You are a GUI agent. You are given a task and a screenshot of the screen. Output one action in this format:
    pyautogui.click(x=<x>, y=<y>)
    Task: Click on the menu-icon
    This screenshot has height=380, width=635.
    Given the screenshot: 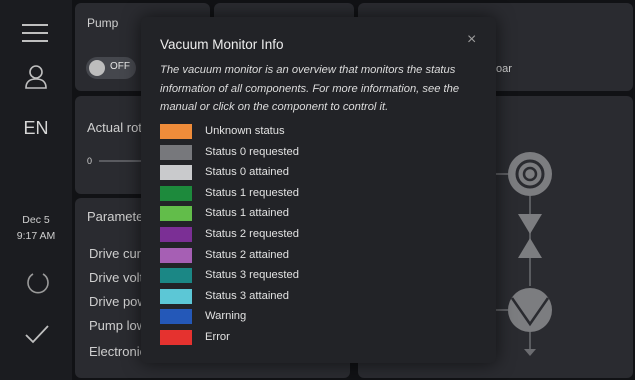 What is the action you would take?
    pyautogui.click(x=35, y=33)
    